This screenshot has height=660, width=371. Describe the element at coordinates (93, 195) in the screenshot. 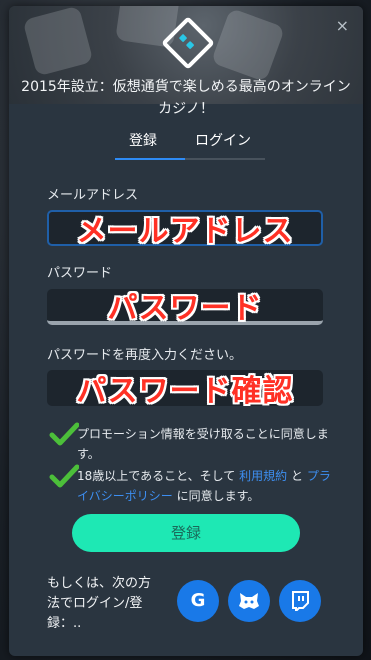

I see `email-label: メールアドレス` at that location.